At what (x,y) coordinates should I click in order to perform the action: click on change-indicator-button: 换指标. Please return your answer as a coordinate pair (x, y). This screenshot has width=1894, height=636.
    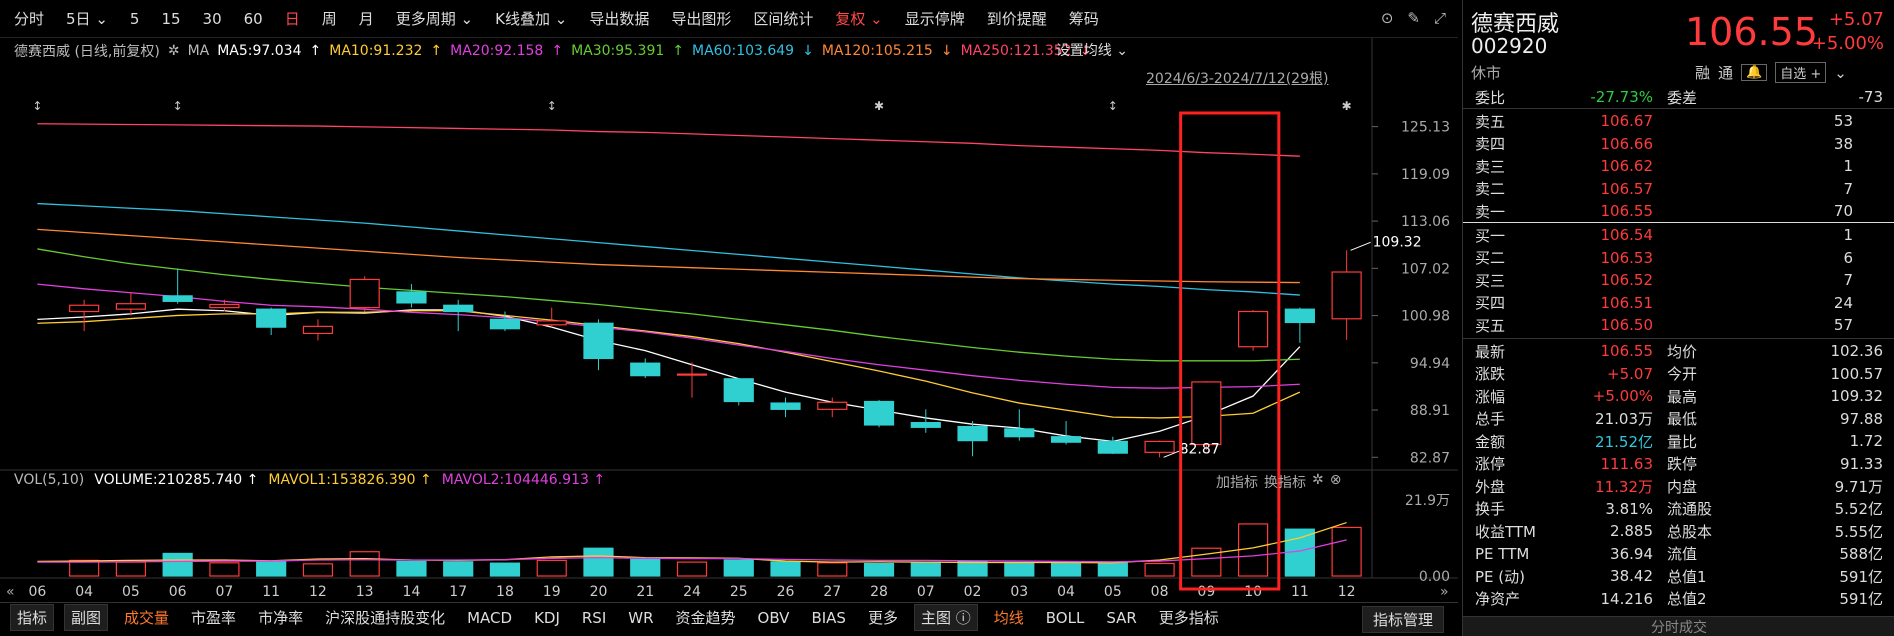
    Looking at the image, I should click on (1285, 482).